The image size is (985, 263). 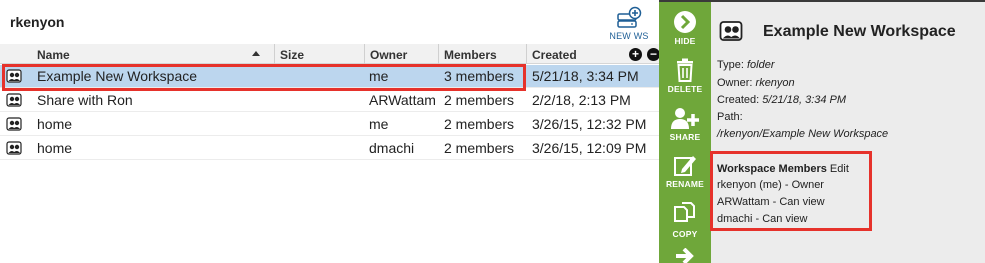 I want to click on details-created: Created: 5/21/18, 3:34 PM, so click(x=781, y=100).